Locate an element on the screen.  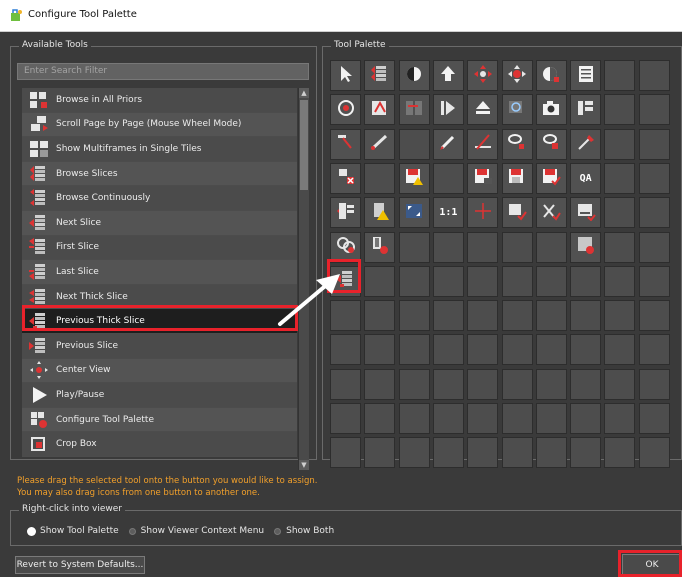
palette-cell: 1:1 is located at coordinates (448, 213).